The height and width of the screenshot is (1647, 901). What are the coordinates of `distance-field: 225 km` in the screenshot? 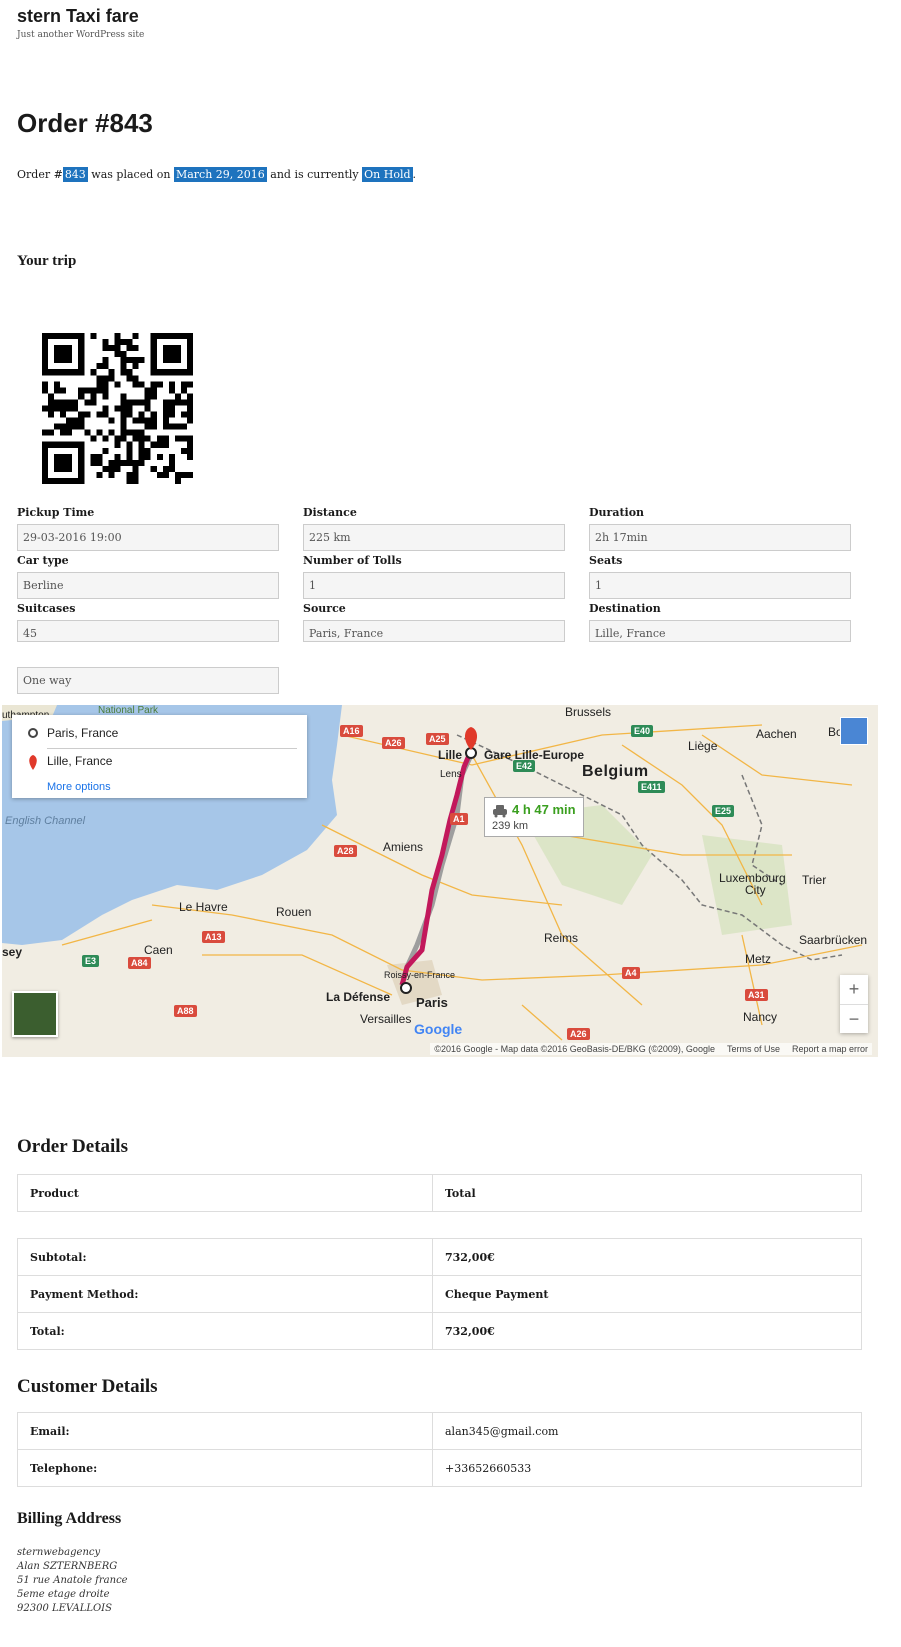 It's located at (434, 537).